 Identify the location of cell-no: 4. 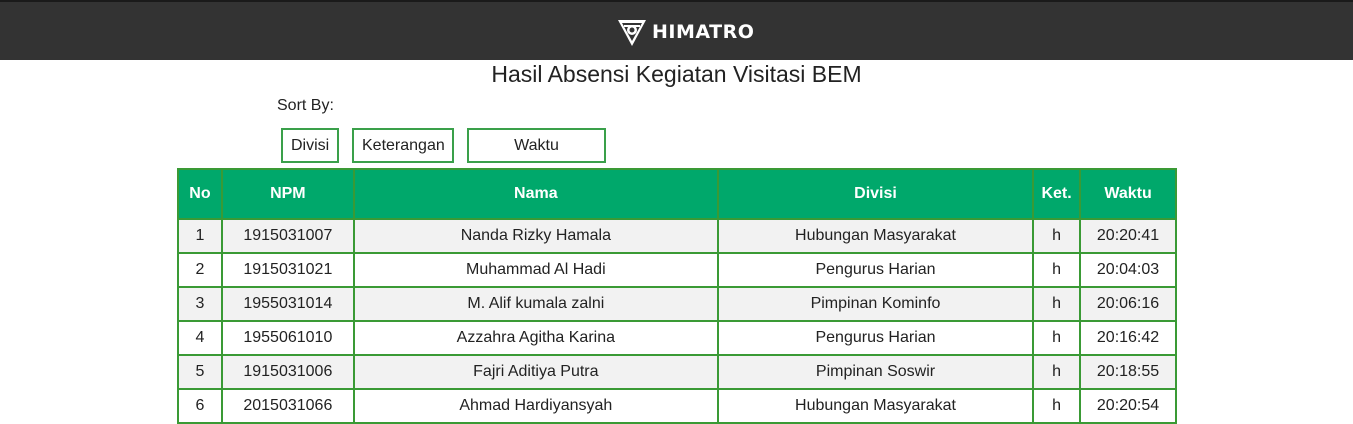
(200, 338).